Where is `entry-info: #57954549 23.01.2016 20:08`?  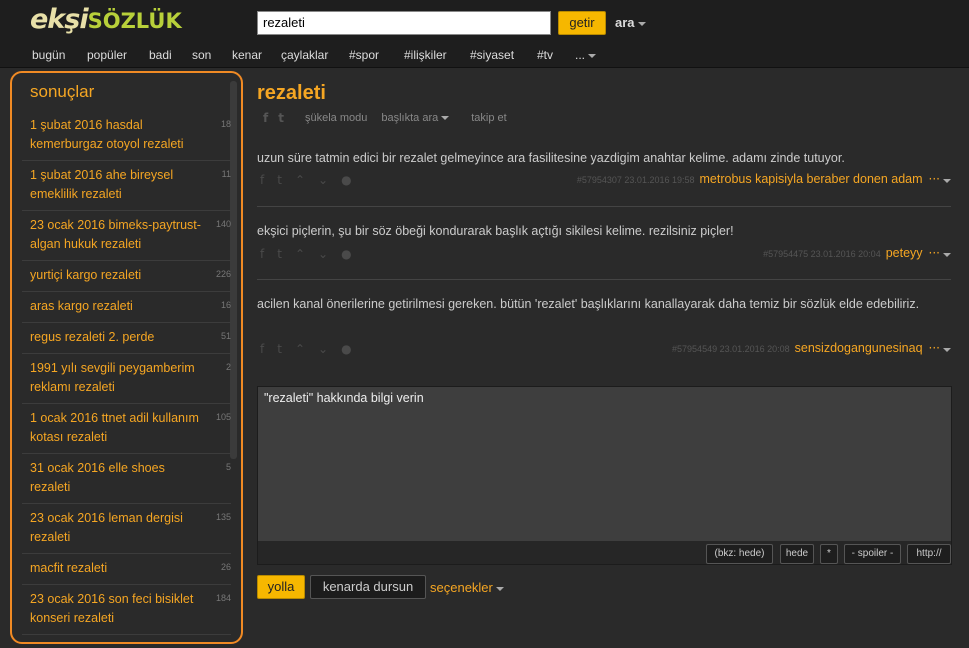 entry-info: #57954549 23.01.2016 20:08 is located at coordinates (731, 349).